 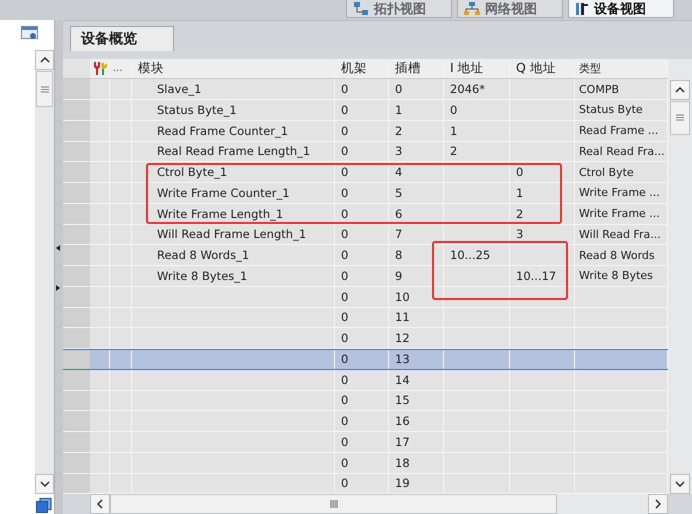 I want to click on tools-icon, so click(x=100, y=68).